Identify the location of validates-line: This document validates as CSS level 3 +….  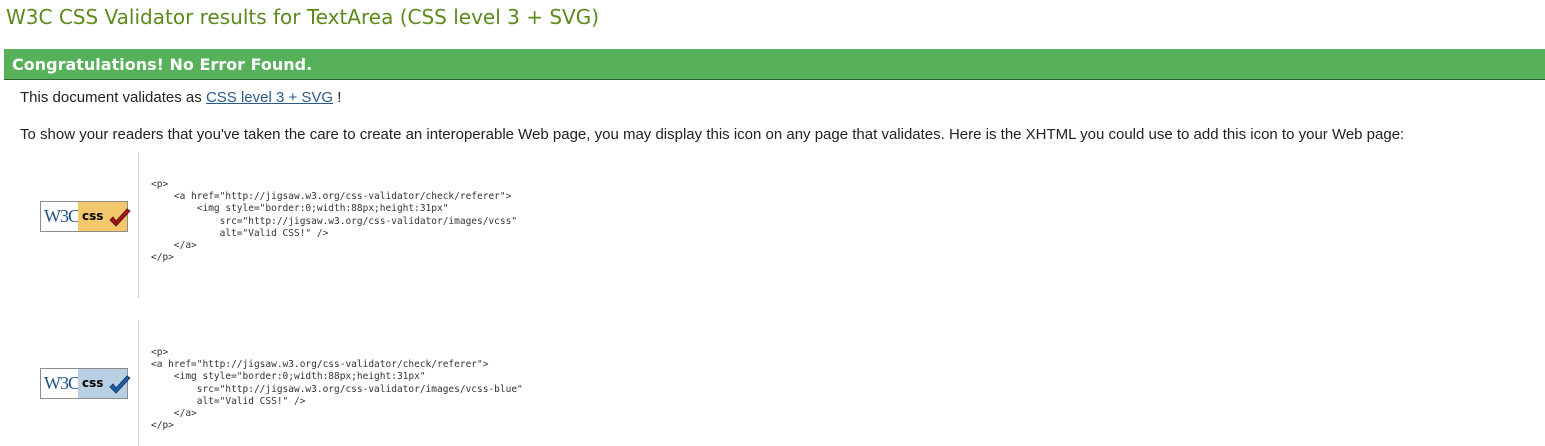
(180, 97).